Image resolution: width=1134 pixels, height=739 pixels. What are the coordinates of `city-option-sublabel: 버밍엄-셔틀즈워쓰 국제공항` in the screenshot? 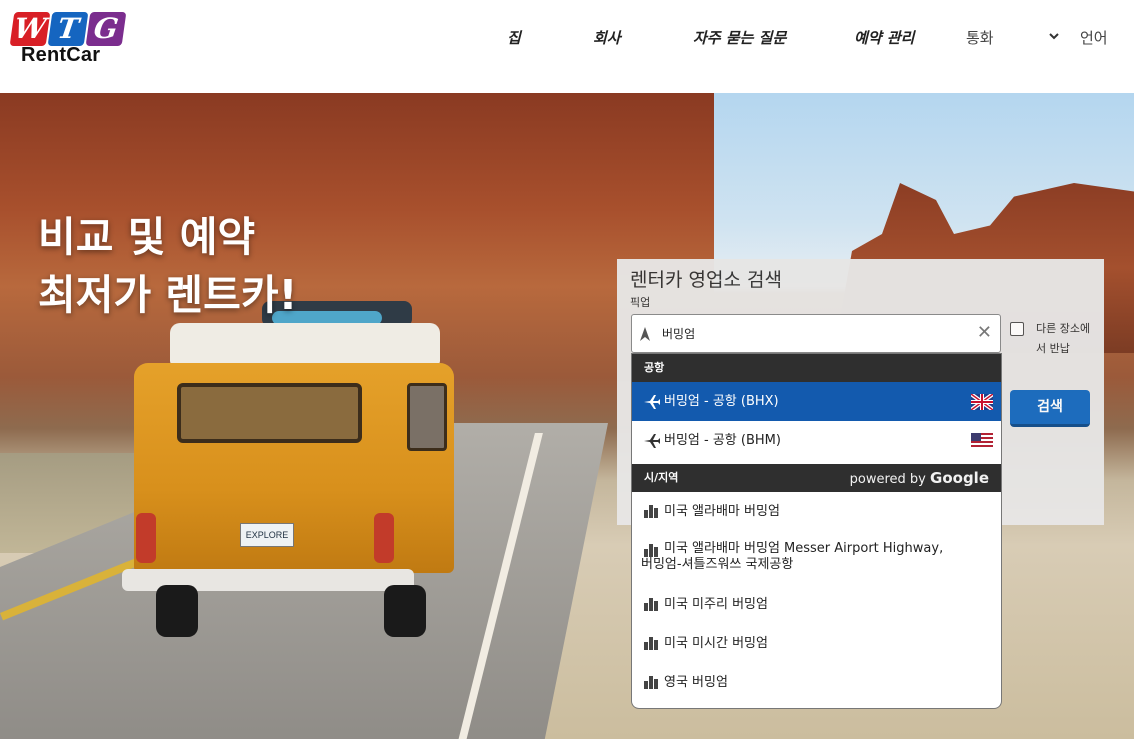 It's located at (717, 564).